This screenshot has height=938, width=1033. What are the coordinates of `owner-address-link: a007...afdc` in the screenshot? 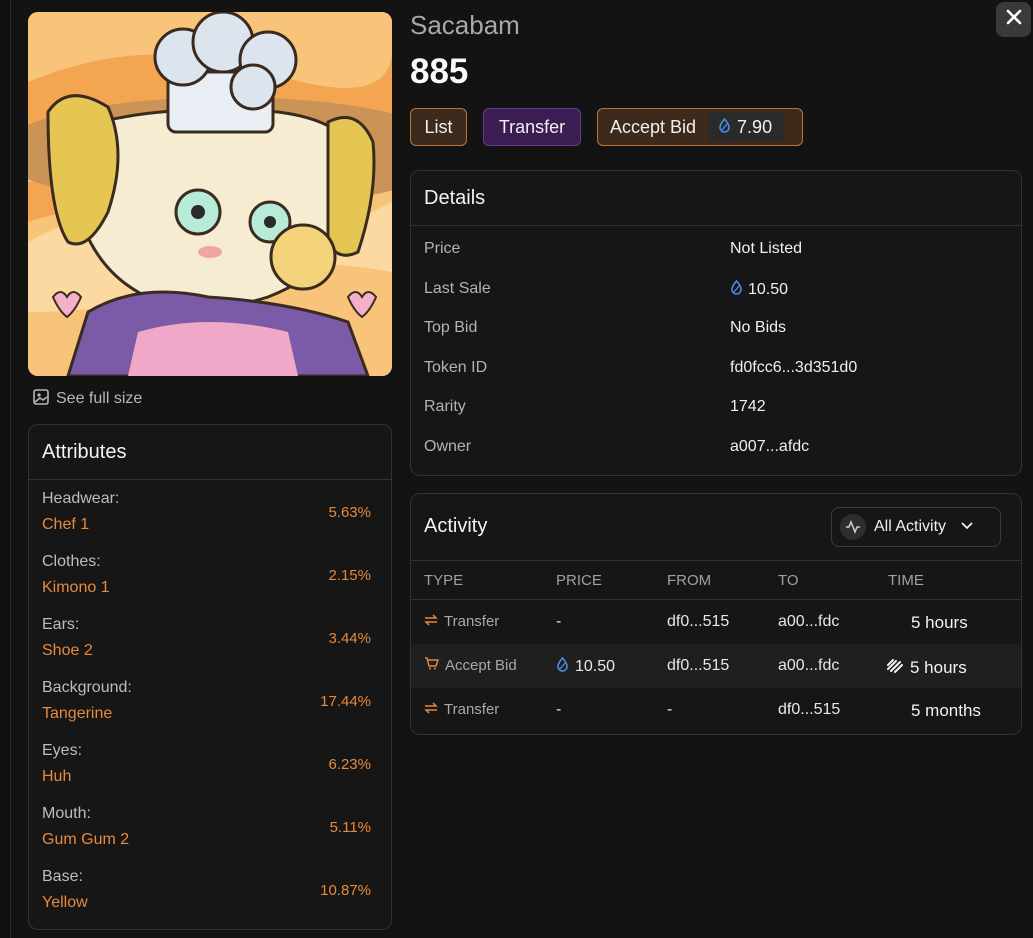 It's located at (769, 447).